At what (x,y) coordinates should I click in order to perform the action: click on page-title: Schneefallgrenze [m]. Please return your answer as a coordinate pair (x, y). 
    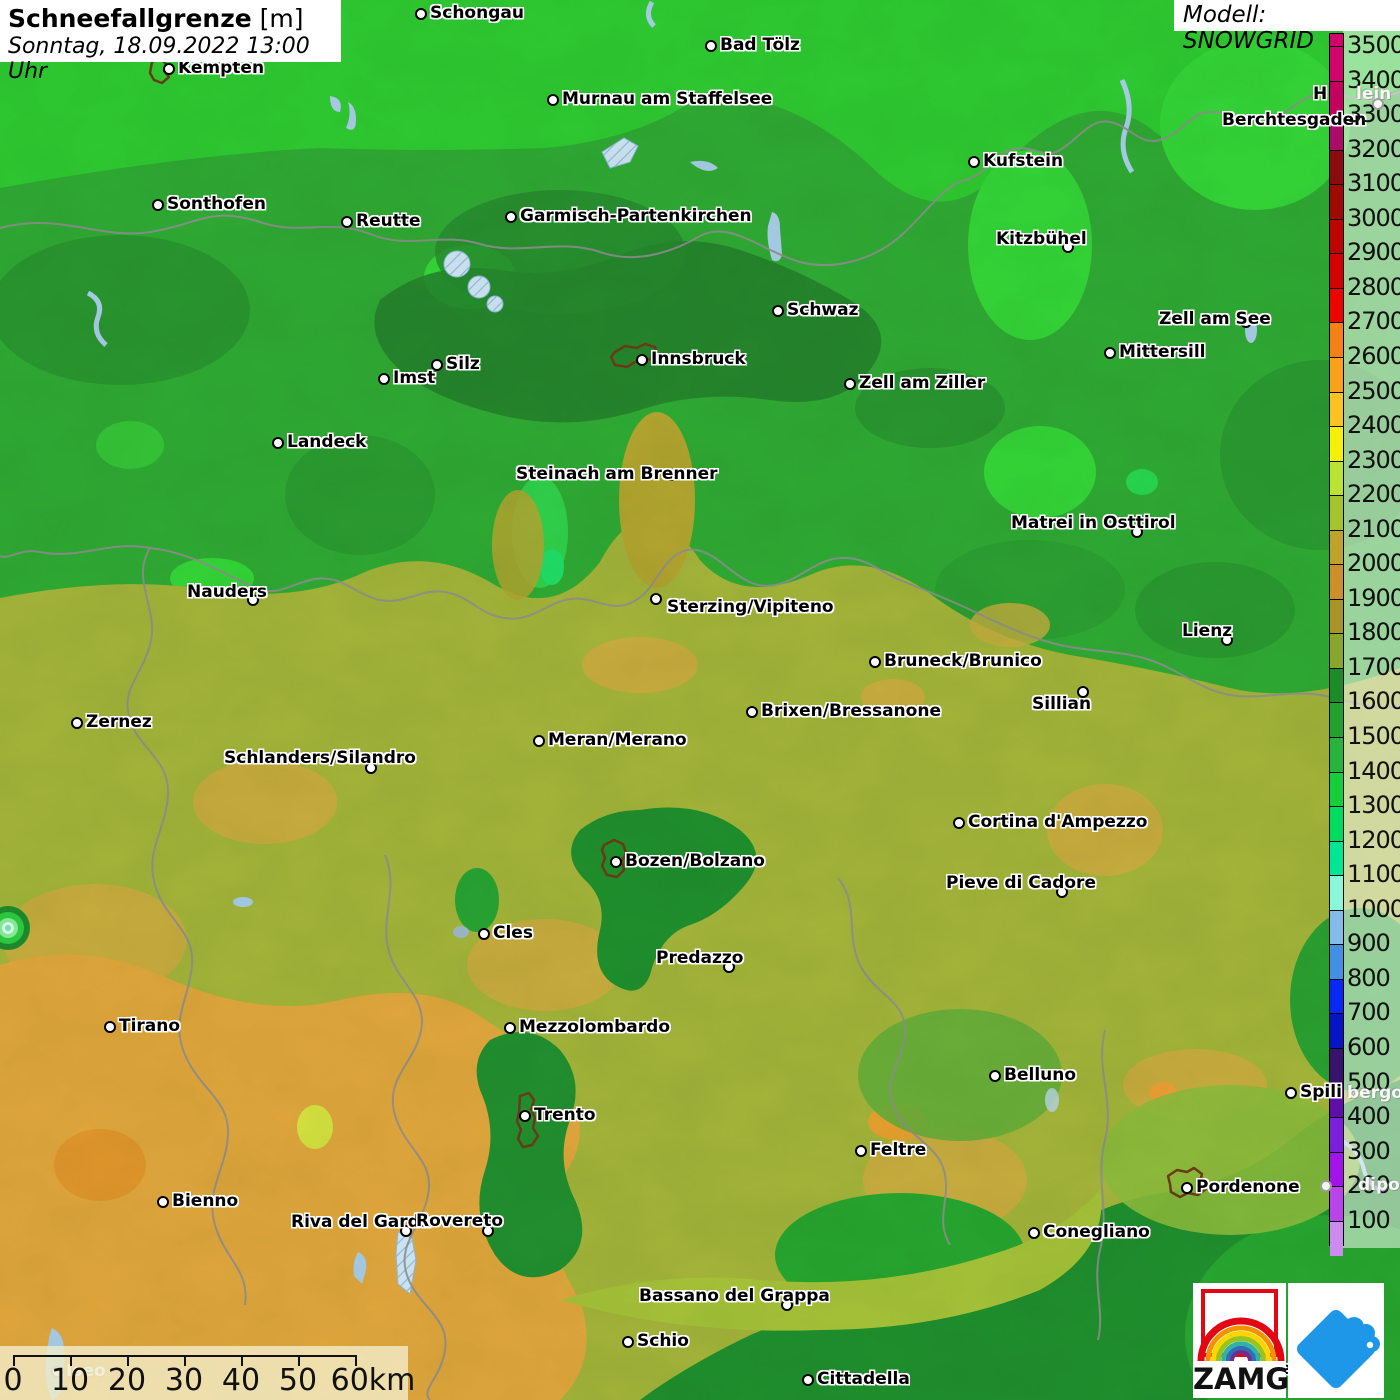
    Looking at the image, I should click on (174, 18).